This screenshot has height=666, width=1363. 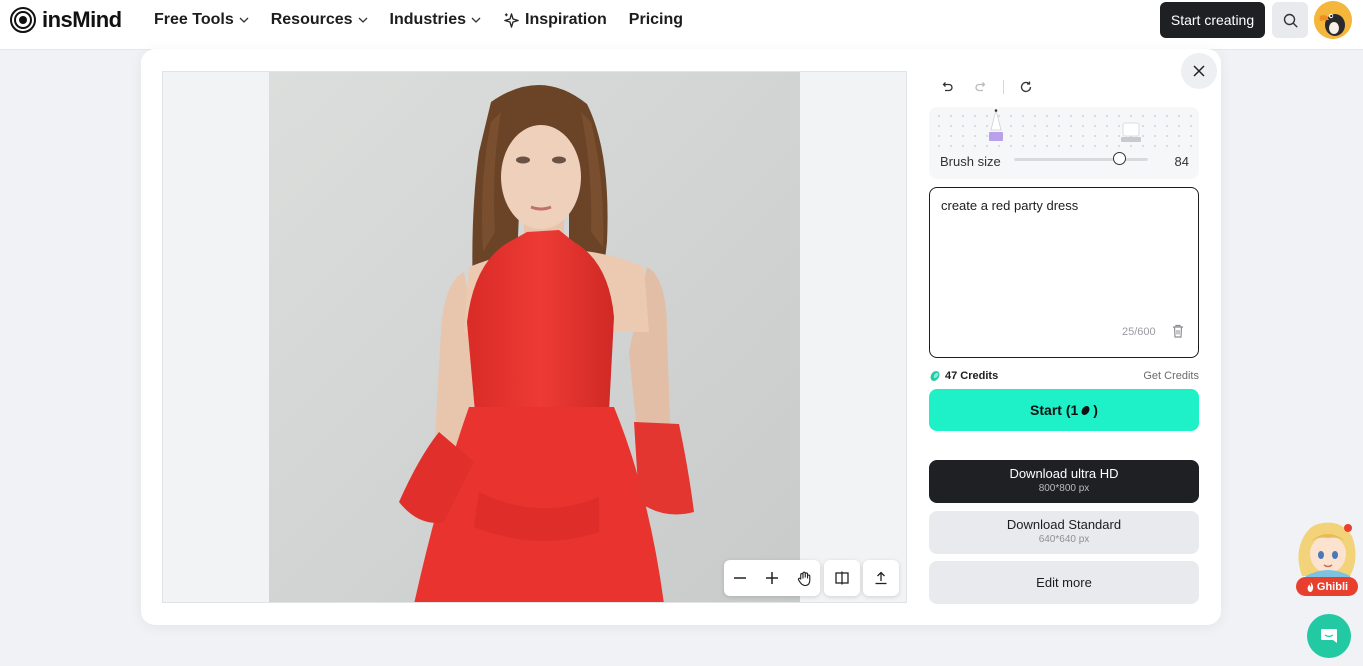 I want to click on compare-split-icon, so click(x=842, y=578).